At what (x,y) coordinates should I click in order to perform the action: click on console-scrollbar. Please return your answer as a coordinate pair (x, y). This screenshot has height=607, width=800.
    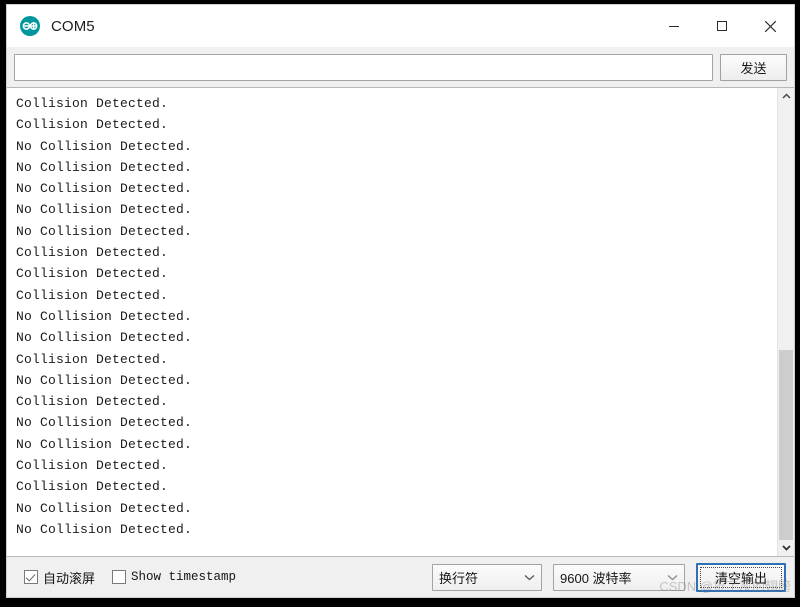
    Looking at the image, I should click on (785, 322).